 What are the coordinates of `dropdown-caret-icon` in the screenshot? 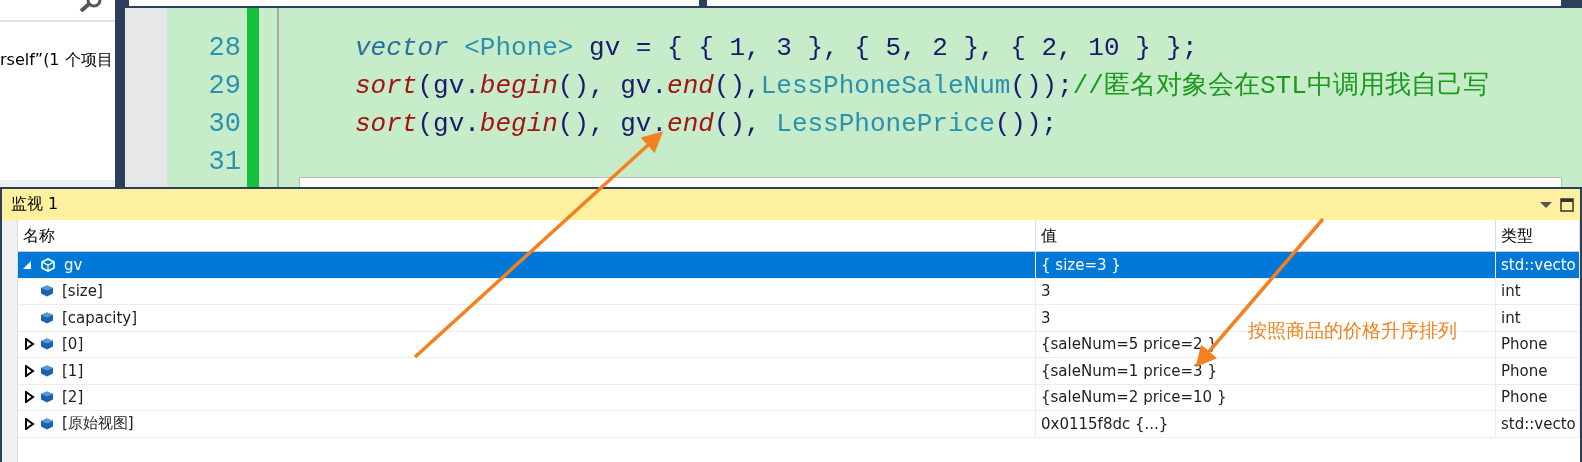 It's located at (1546, 204).